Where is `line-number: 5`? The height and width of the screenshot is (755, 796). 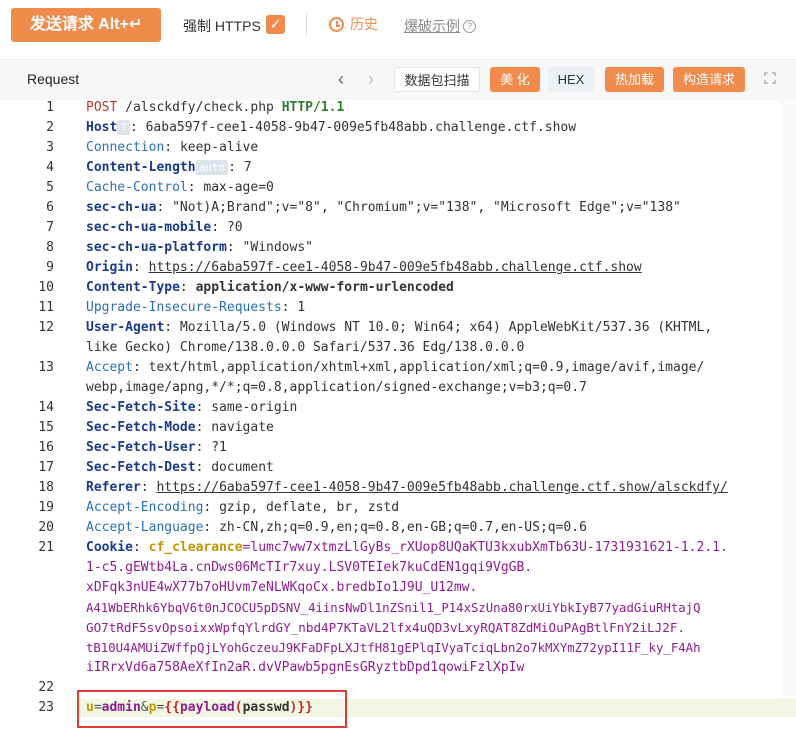 line-number: 5 is located at coordinates (50, 187).